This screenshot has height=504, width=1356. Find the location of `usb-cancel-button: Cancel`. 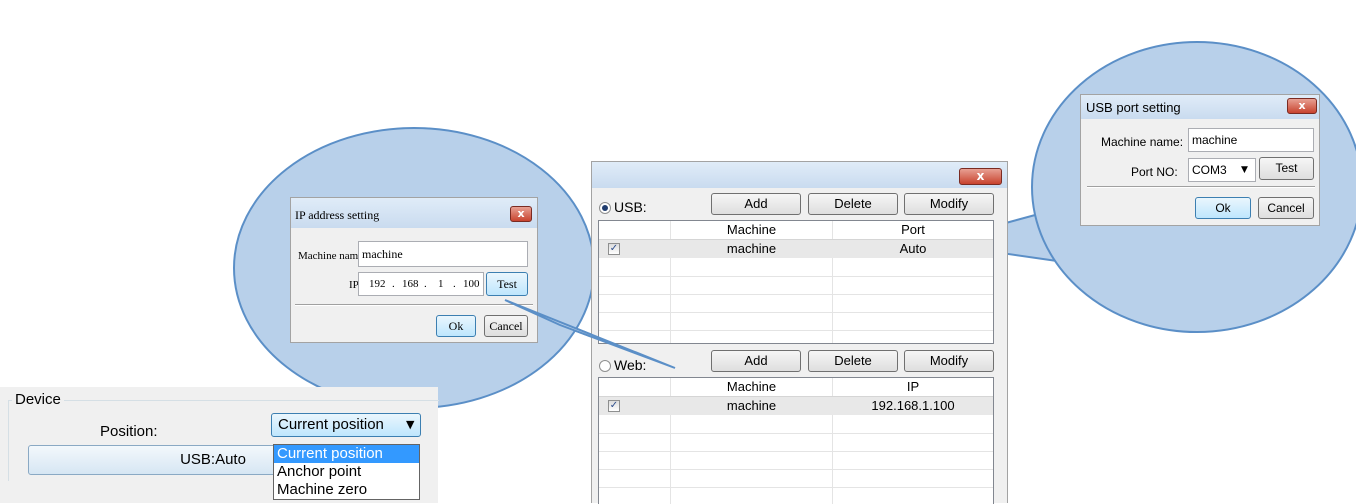

usb-cancel-button: Cancel is located at coordinates (1286, 208).